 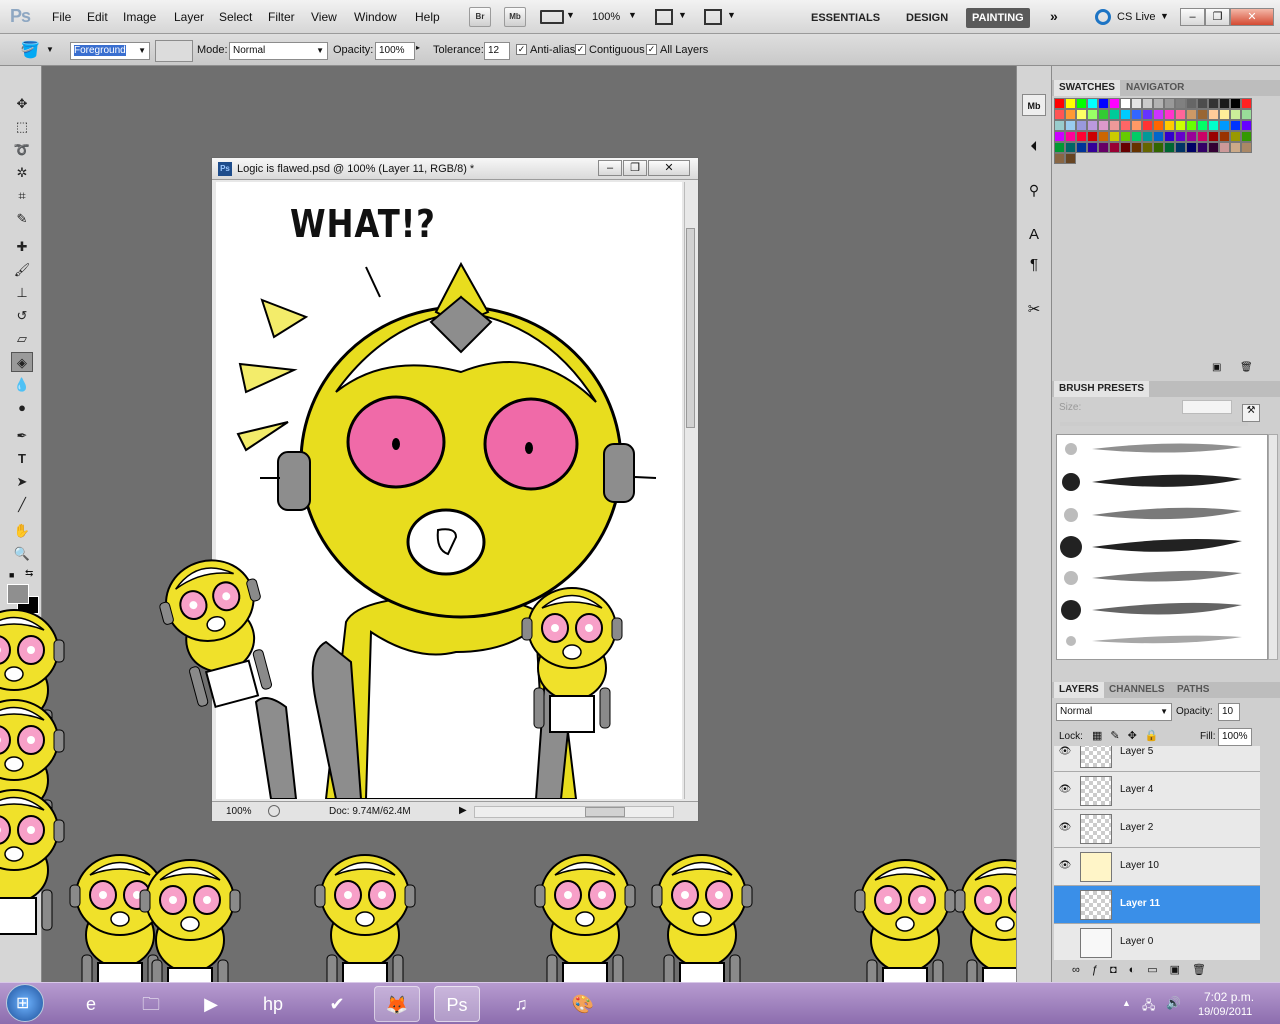 I want to click on screen-mode-icon, so click(x=713, y=17).